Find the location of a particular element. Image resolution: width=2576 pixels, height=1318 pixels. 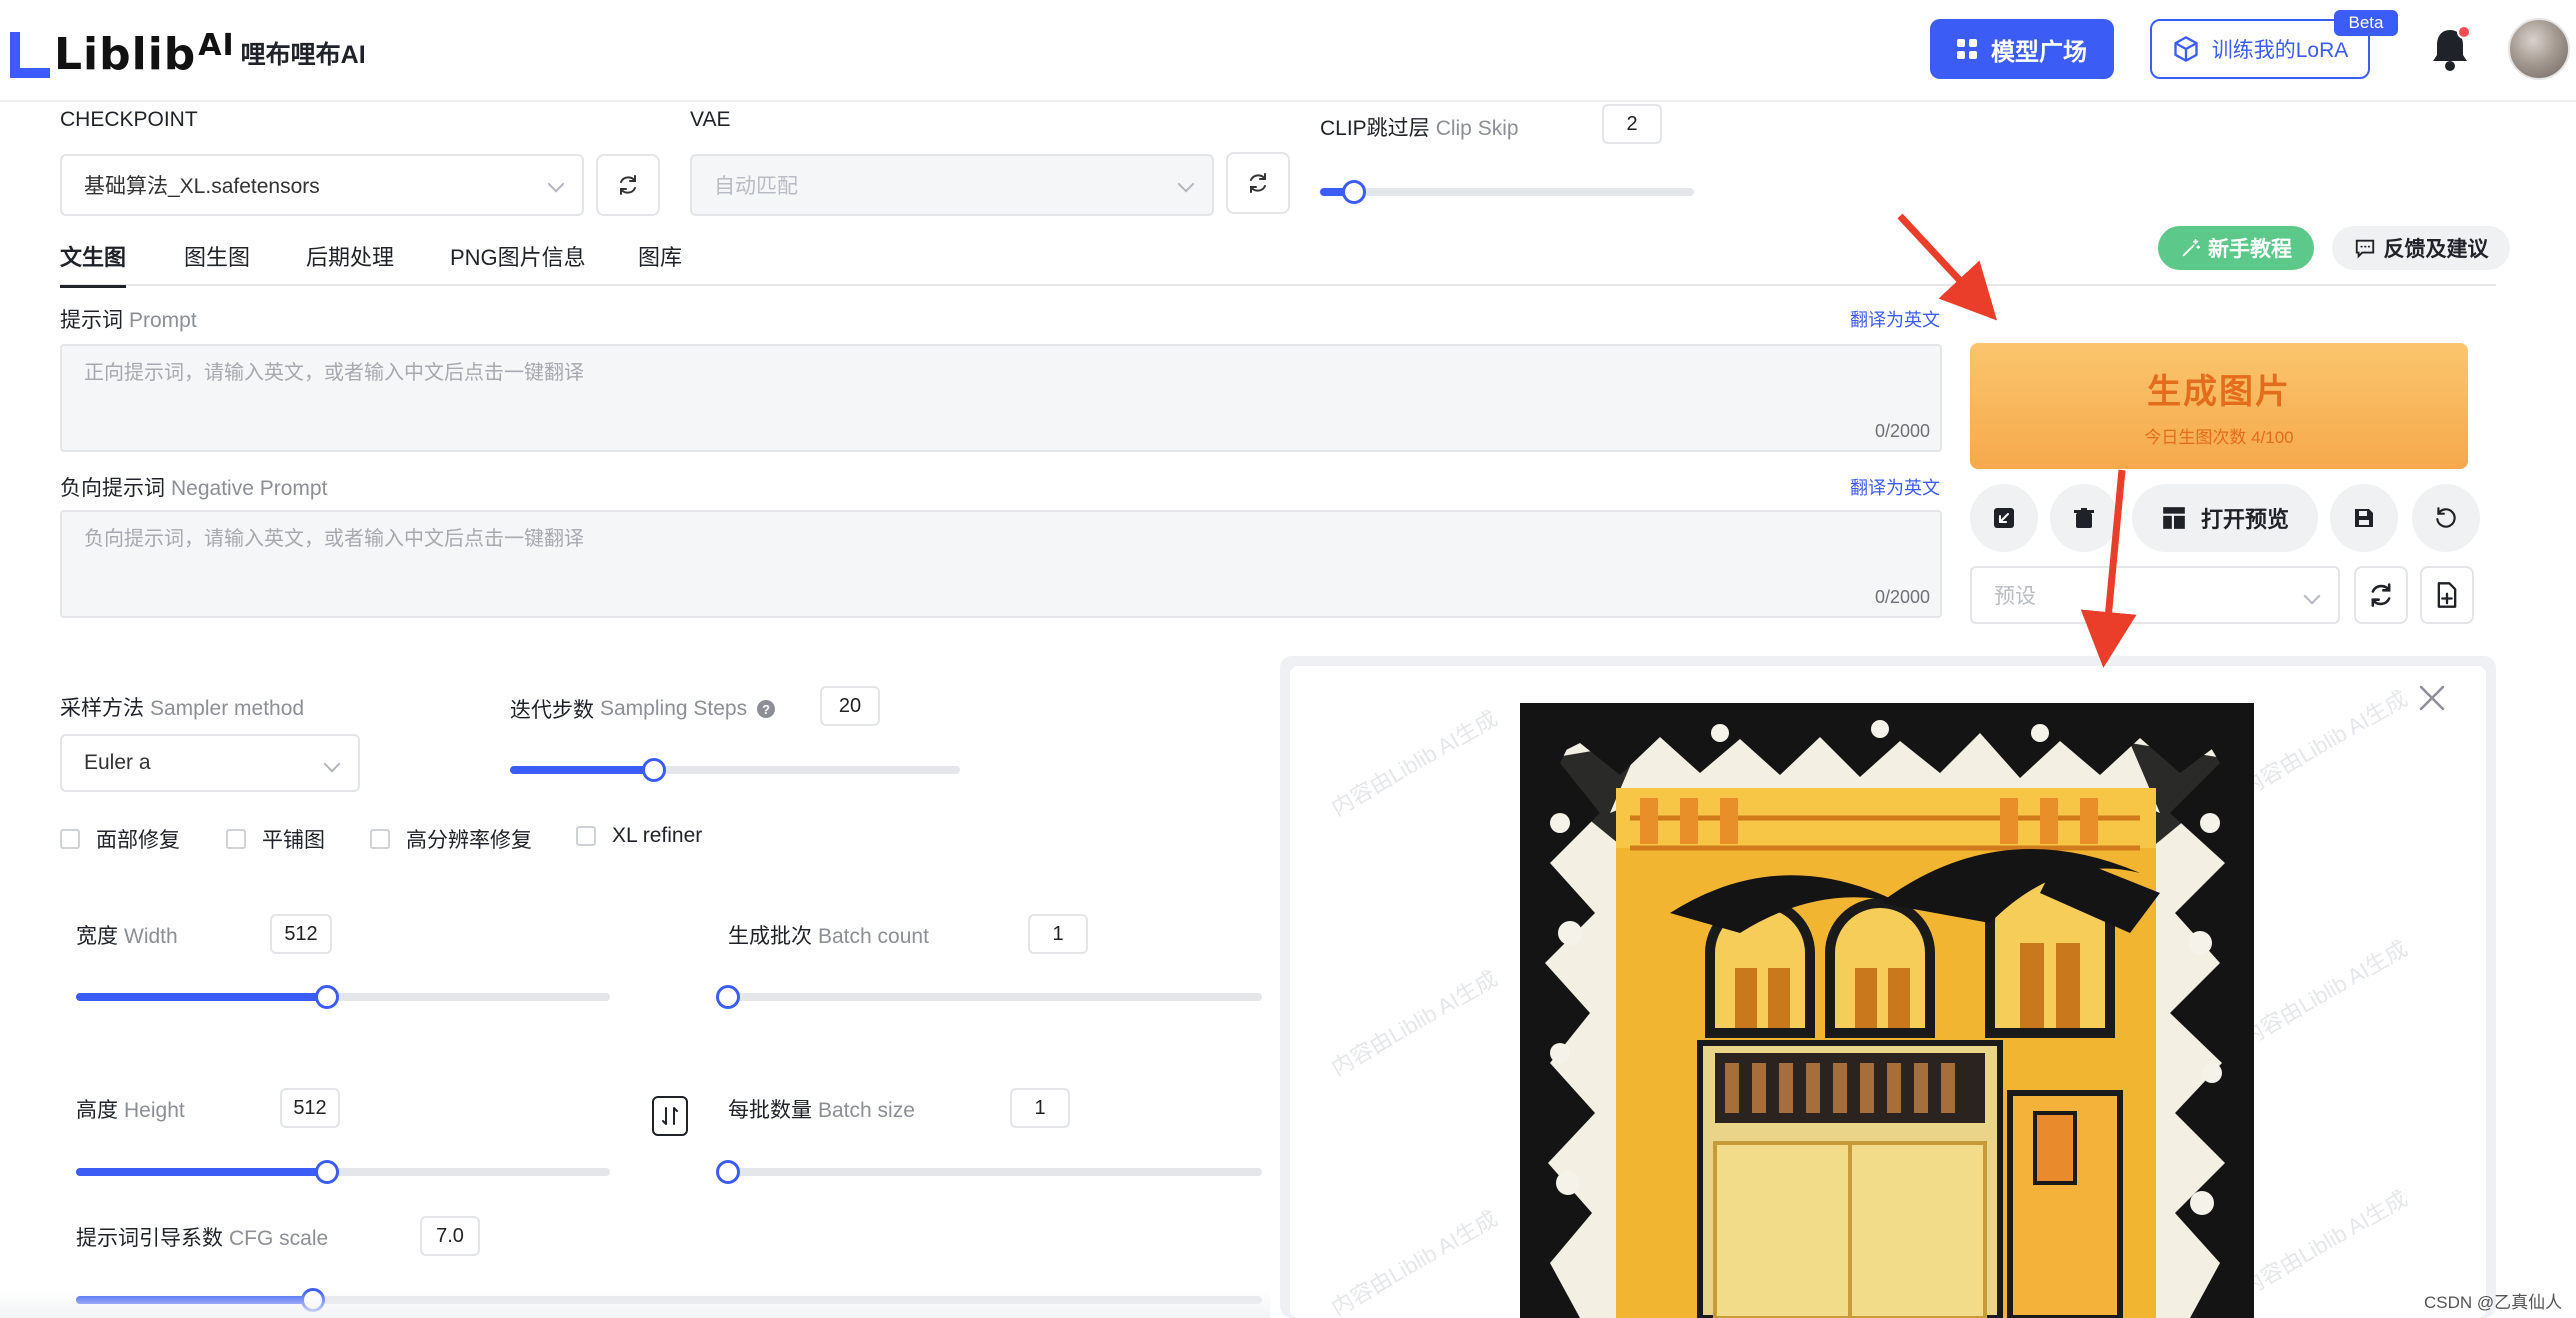

annotation-arrows is located at coordinates (2017, 440).